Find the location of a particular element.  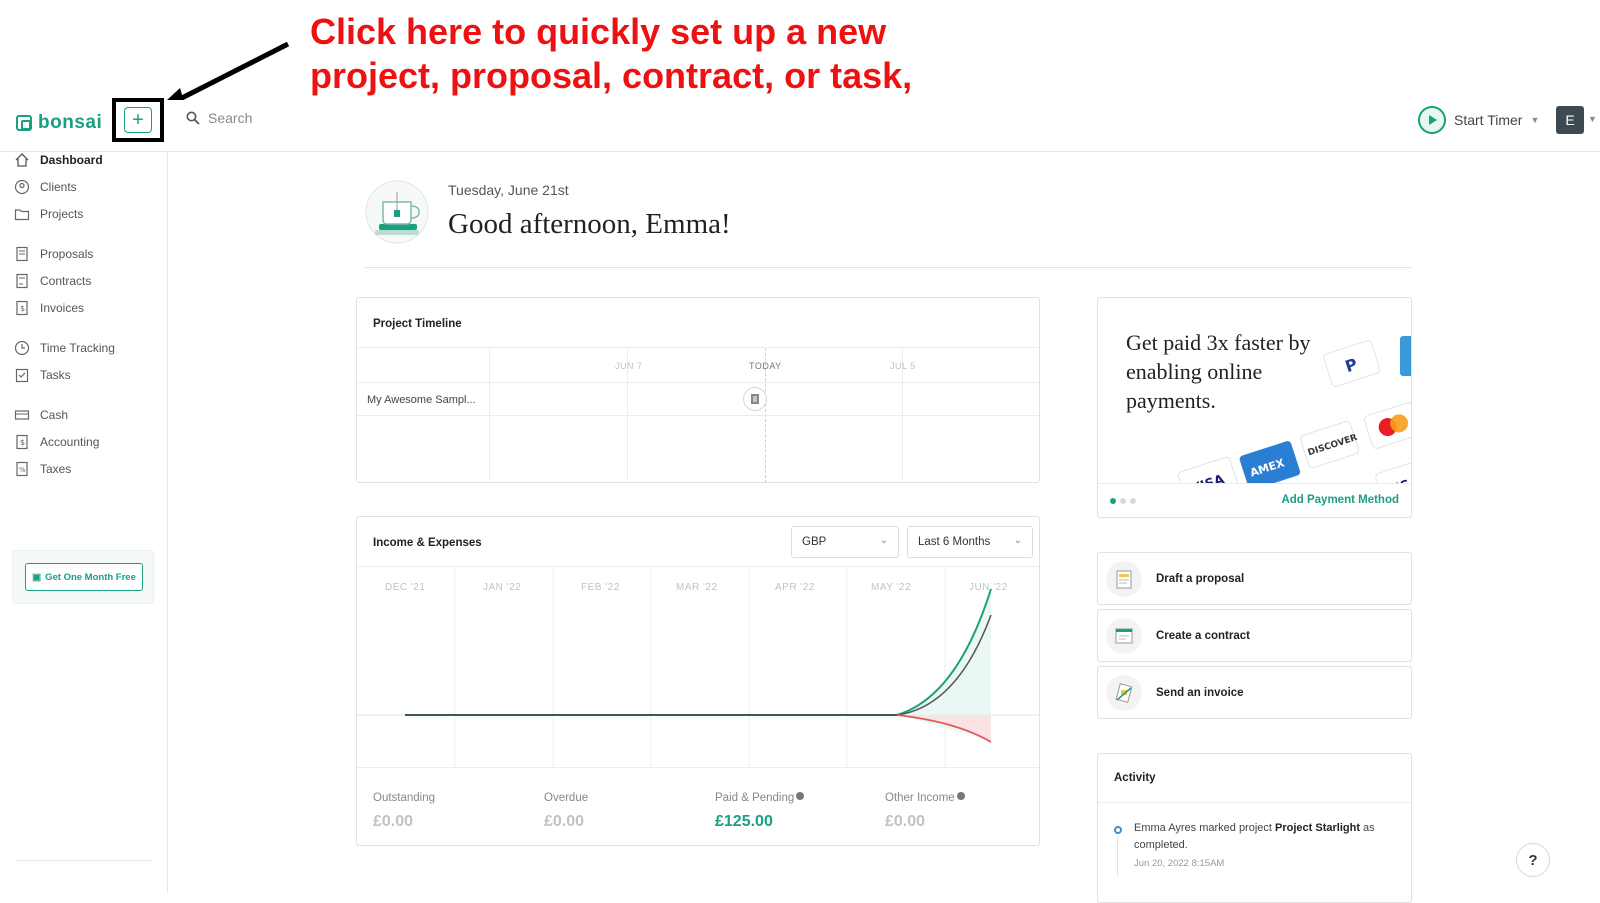

start-timer-button: Start Timer ▼ is located at coordinates (1478, 120).